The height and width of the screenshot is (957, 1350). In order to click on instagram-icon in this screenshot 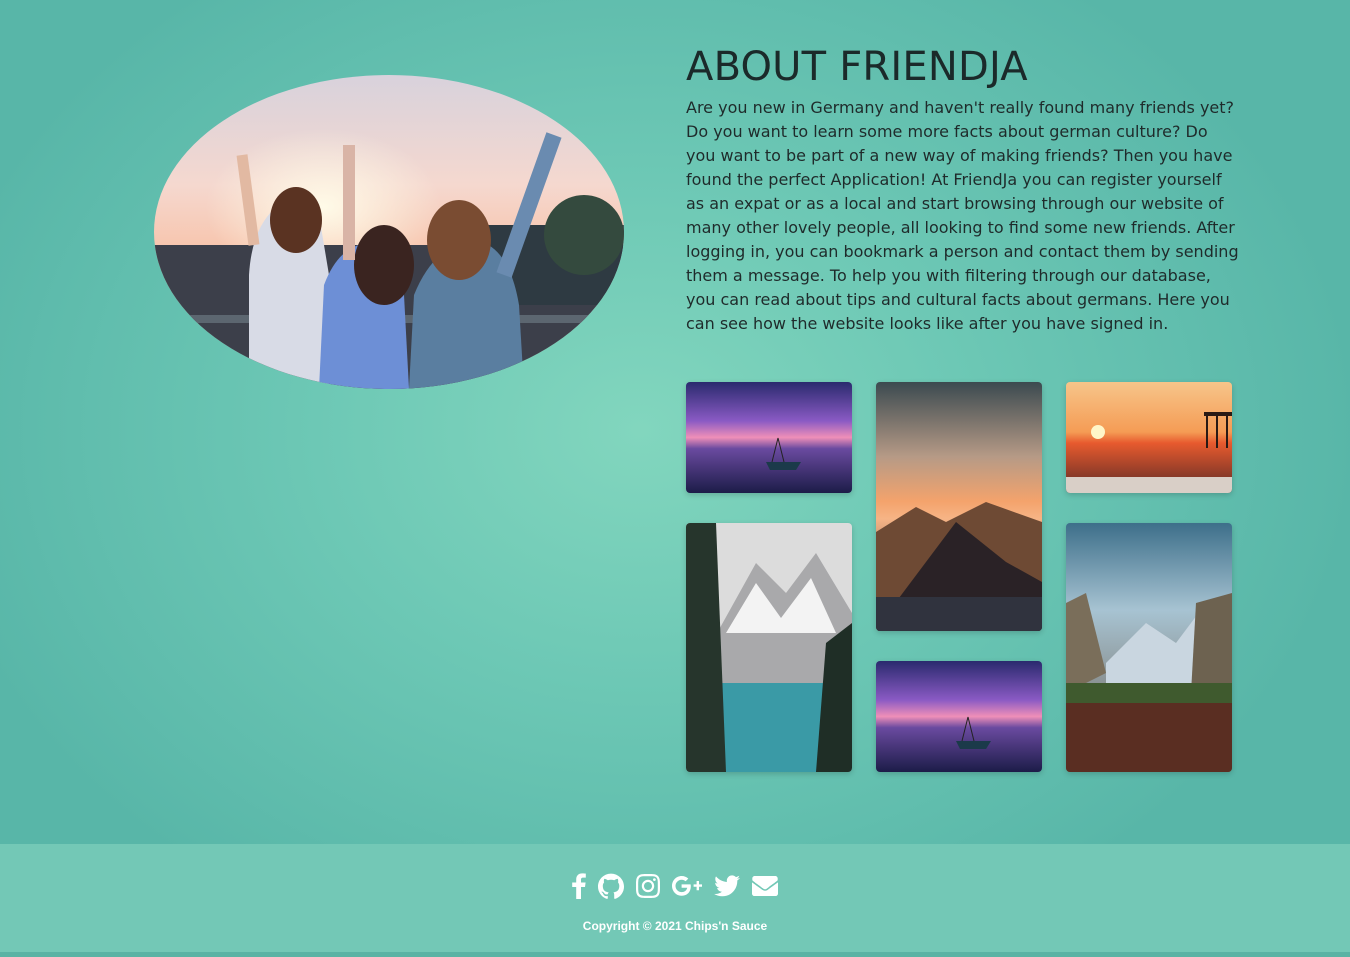, I will do `click(648, 886)`.